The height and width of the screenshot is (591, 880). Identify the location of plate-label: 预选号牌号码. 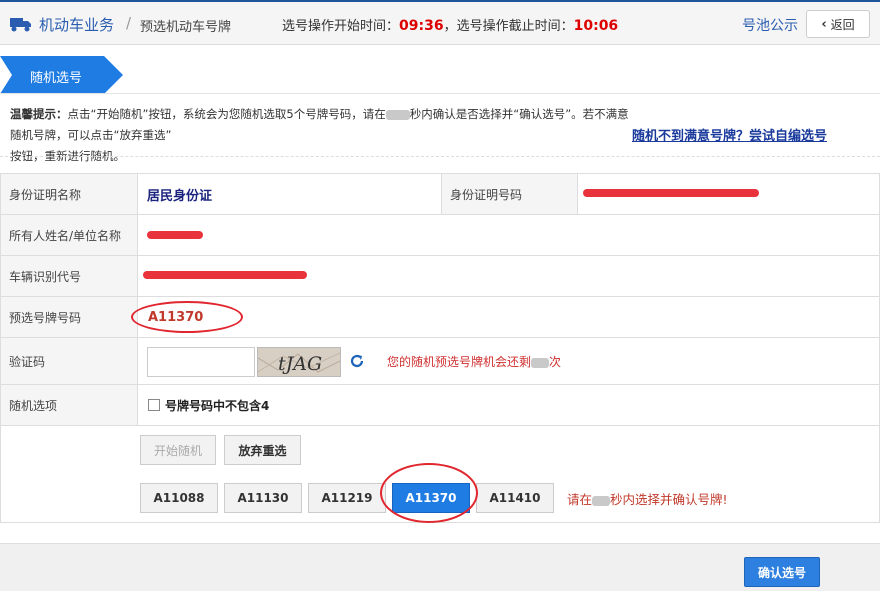
(69, 317).